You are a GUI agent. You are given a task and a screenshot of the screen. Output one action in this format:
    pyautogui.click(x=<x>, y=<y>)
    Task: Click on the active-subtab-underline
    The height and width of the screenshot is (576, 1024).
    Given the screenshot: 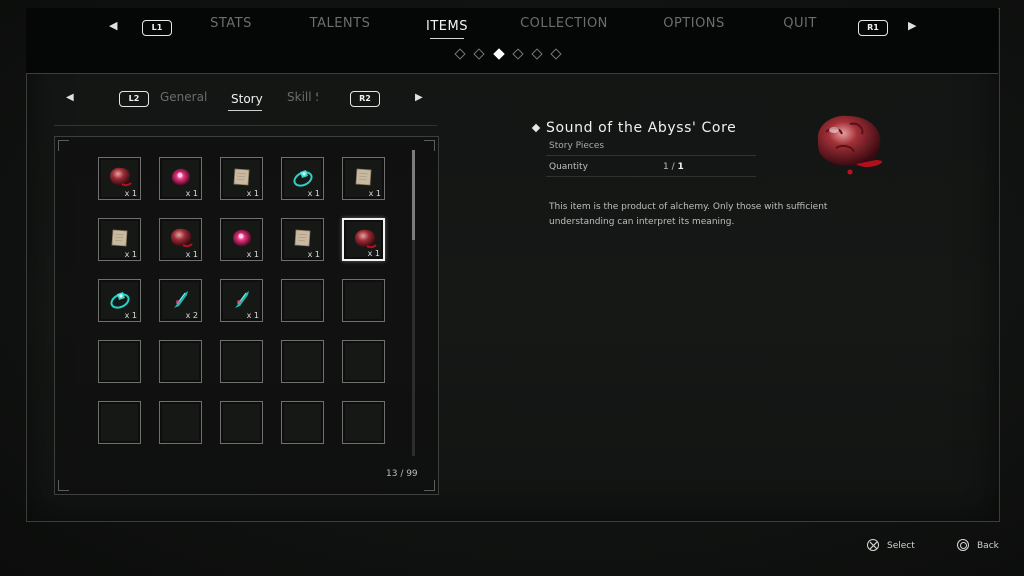 What is the action you would take?
    pyautogui.click(x=245, y=110)
    